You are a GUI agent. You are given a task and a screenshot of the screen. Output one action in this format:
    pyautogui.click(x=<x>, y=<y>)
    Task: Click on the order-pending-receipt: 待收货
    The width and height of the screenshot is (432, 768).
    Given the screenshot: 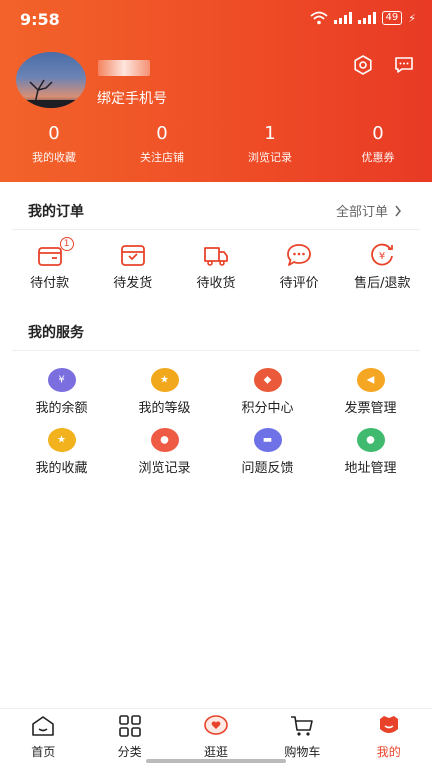 What is the action you would take?
    pyautogui.click(x=216, y=266)
    